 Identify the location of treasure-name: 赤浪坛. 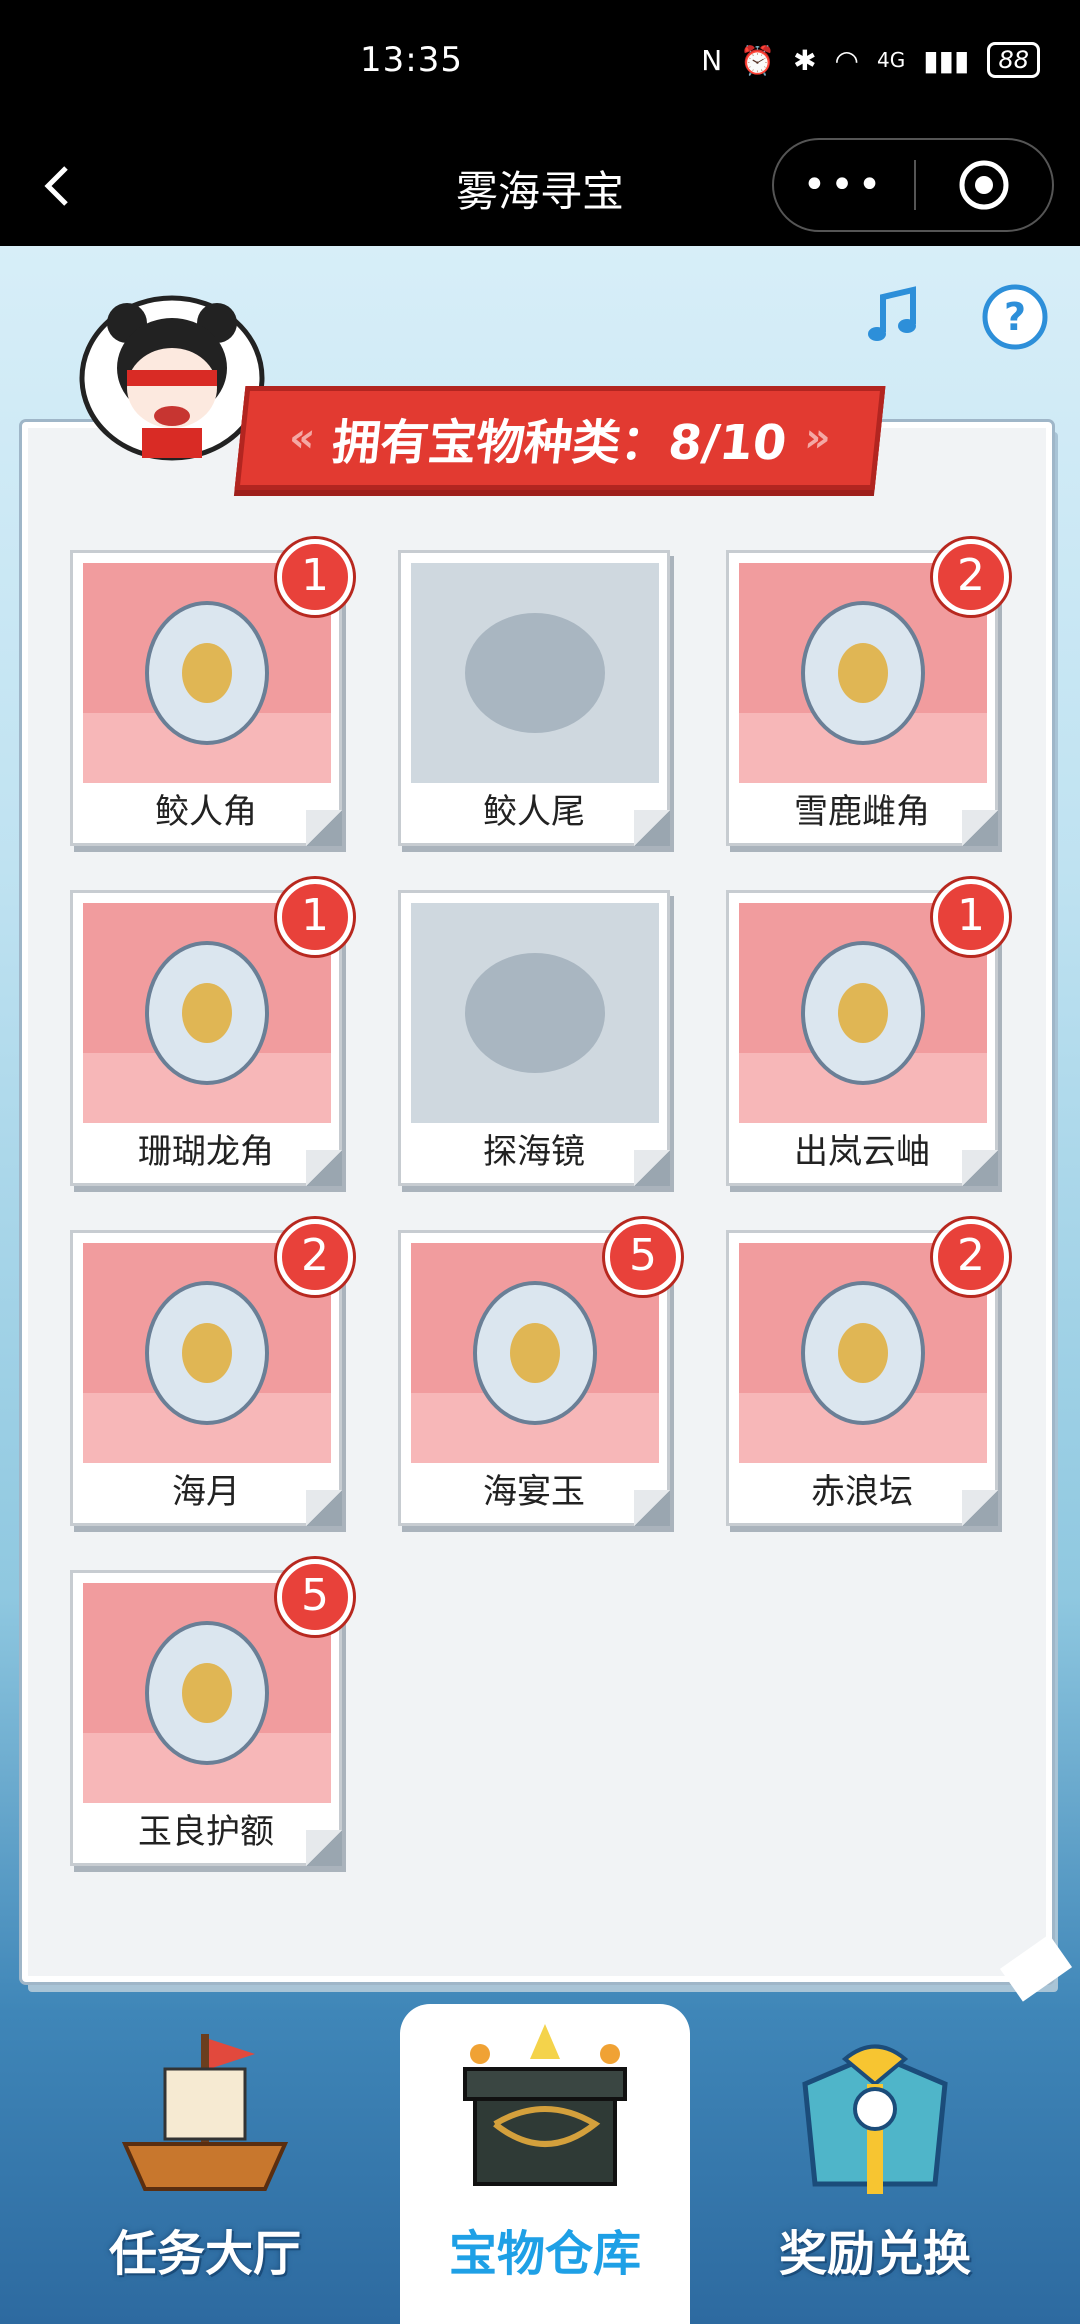
(862, 1492).